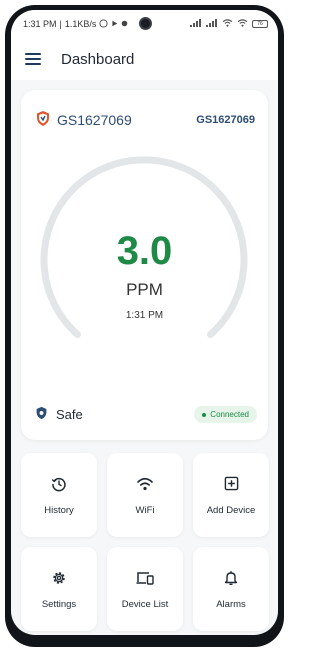 The width and height of the screenshot is (320, 652). Describe the element at coordinates (33, 59) in the screenshot. I see `menu-icon` at that location.